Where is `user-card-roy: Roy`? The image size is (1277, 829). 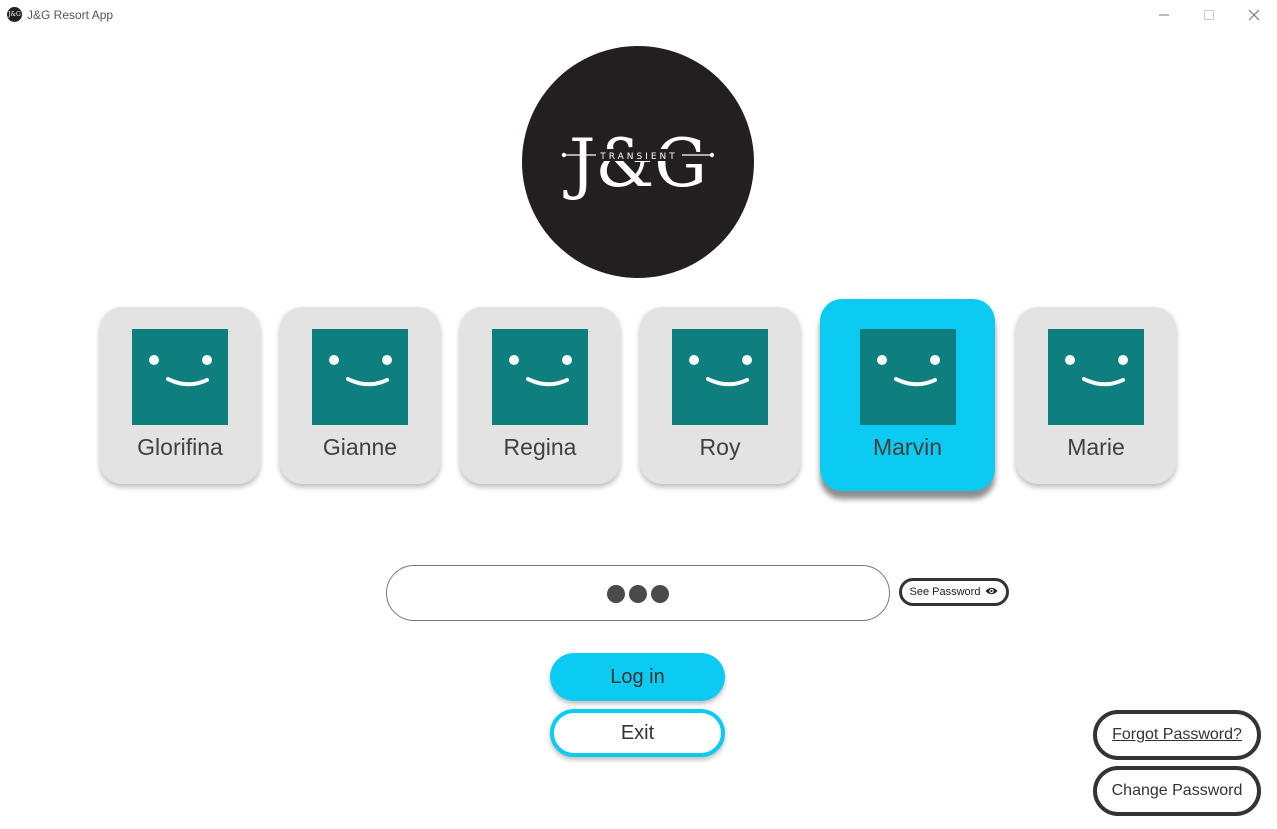 user-card-roy: Roy is located at coordinates (720, 395).